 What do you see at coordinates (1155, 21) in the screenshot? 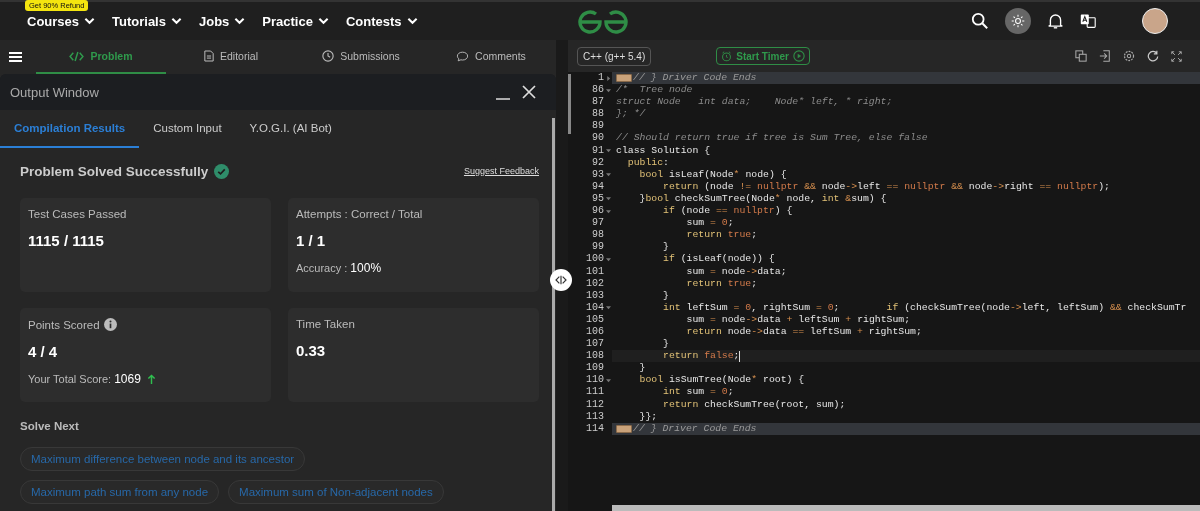
I see `avatar` at bounding box center [1155, 21].